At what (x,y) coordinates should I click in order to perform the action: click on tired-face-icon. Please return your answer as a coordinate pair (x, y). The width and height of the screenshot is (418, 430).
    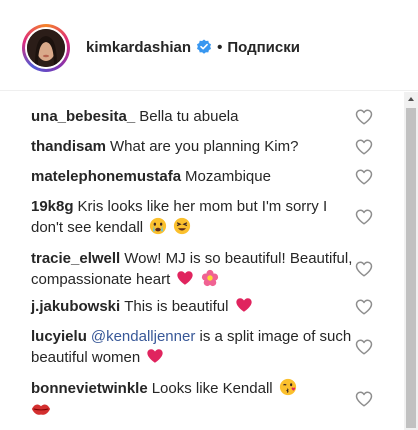
    Looking at the image, I should click on (182, 226).